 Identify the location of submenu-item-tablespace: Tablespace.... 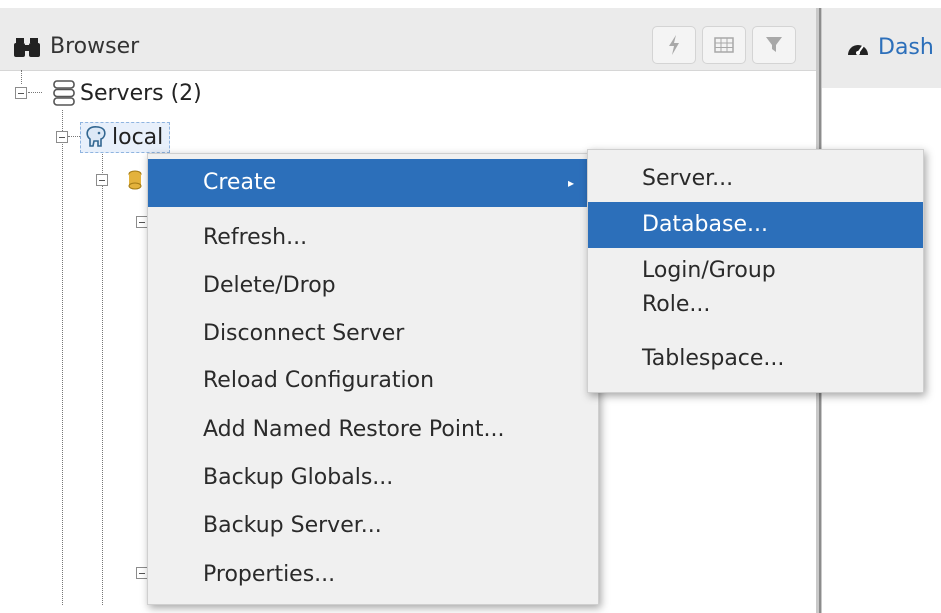
(755, 359).